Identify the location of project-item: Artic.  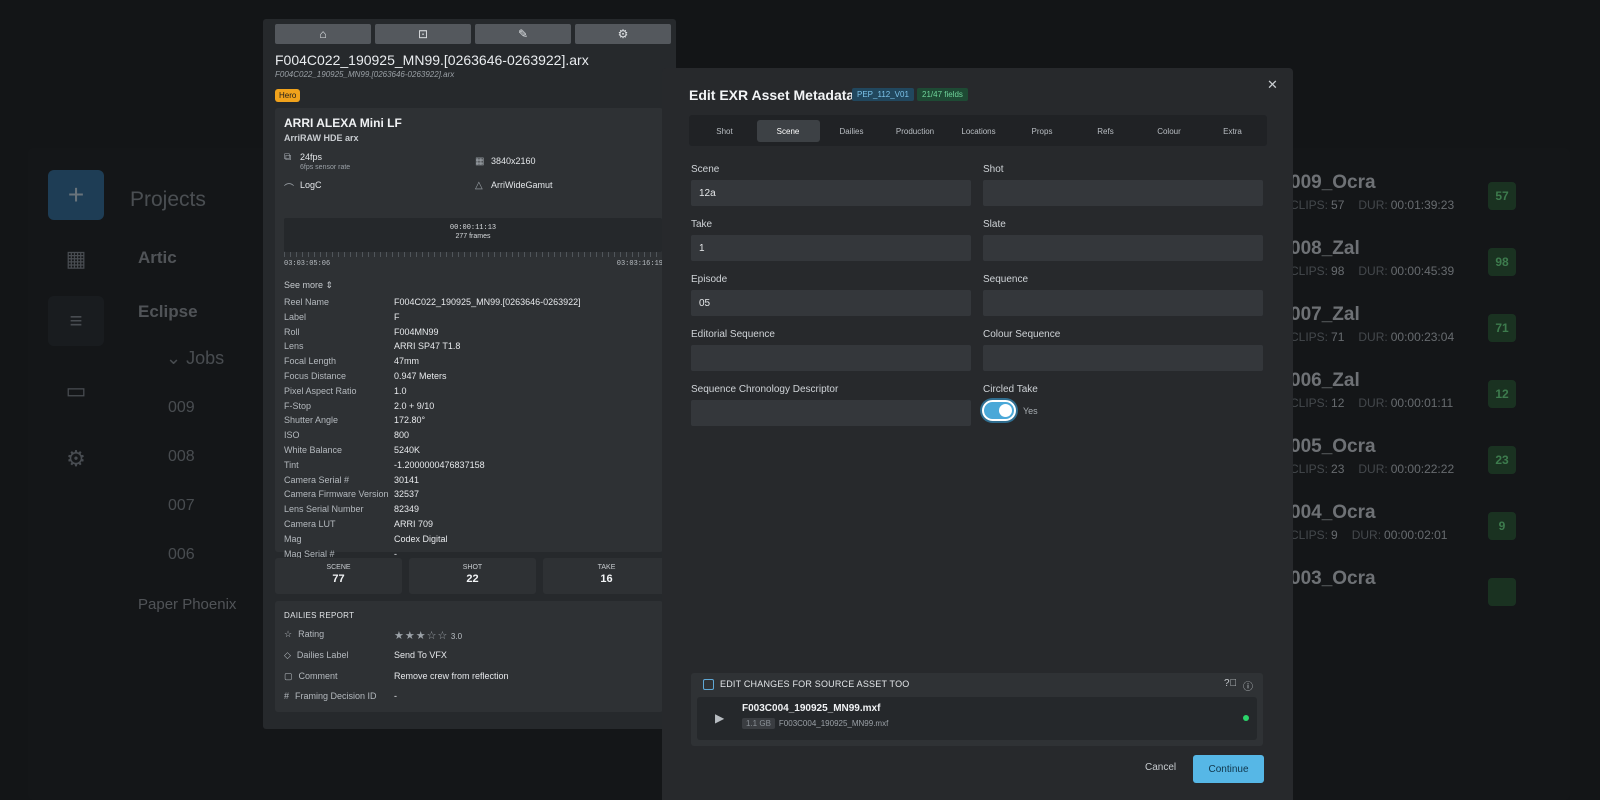
(157, 258).